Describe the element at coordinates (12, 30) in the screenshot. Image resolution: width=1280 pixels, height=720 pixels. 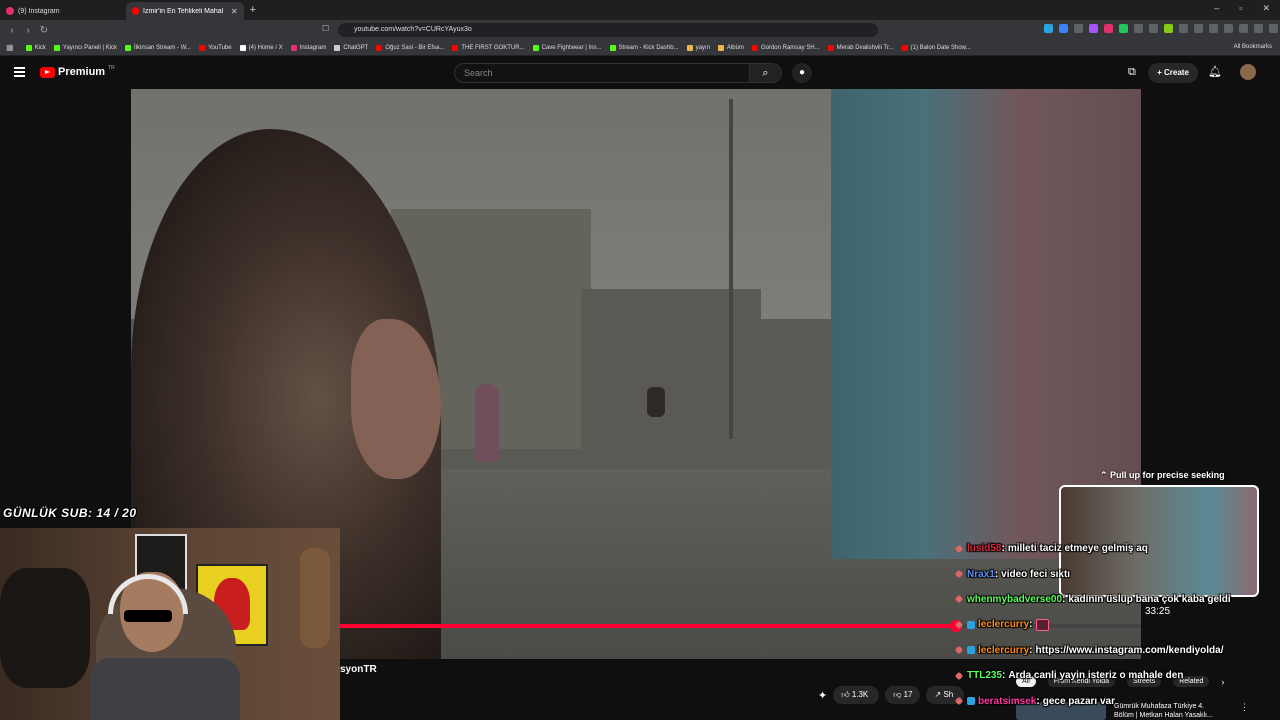
I see `back-icon: ‹` at that location.